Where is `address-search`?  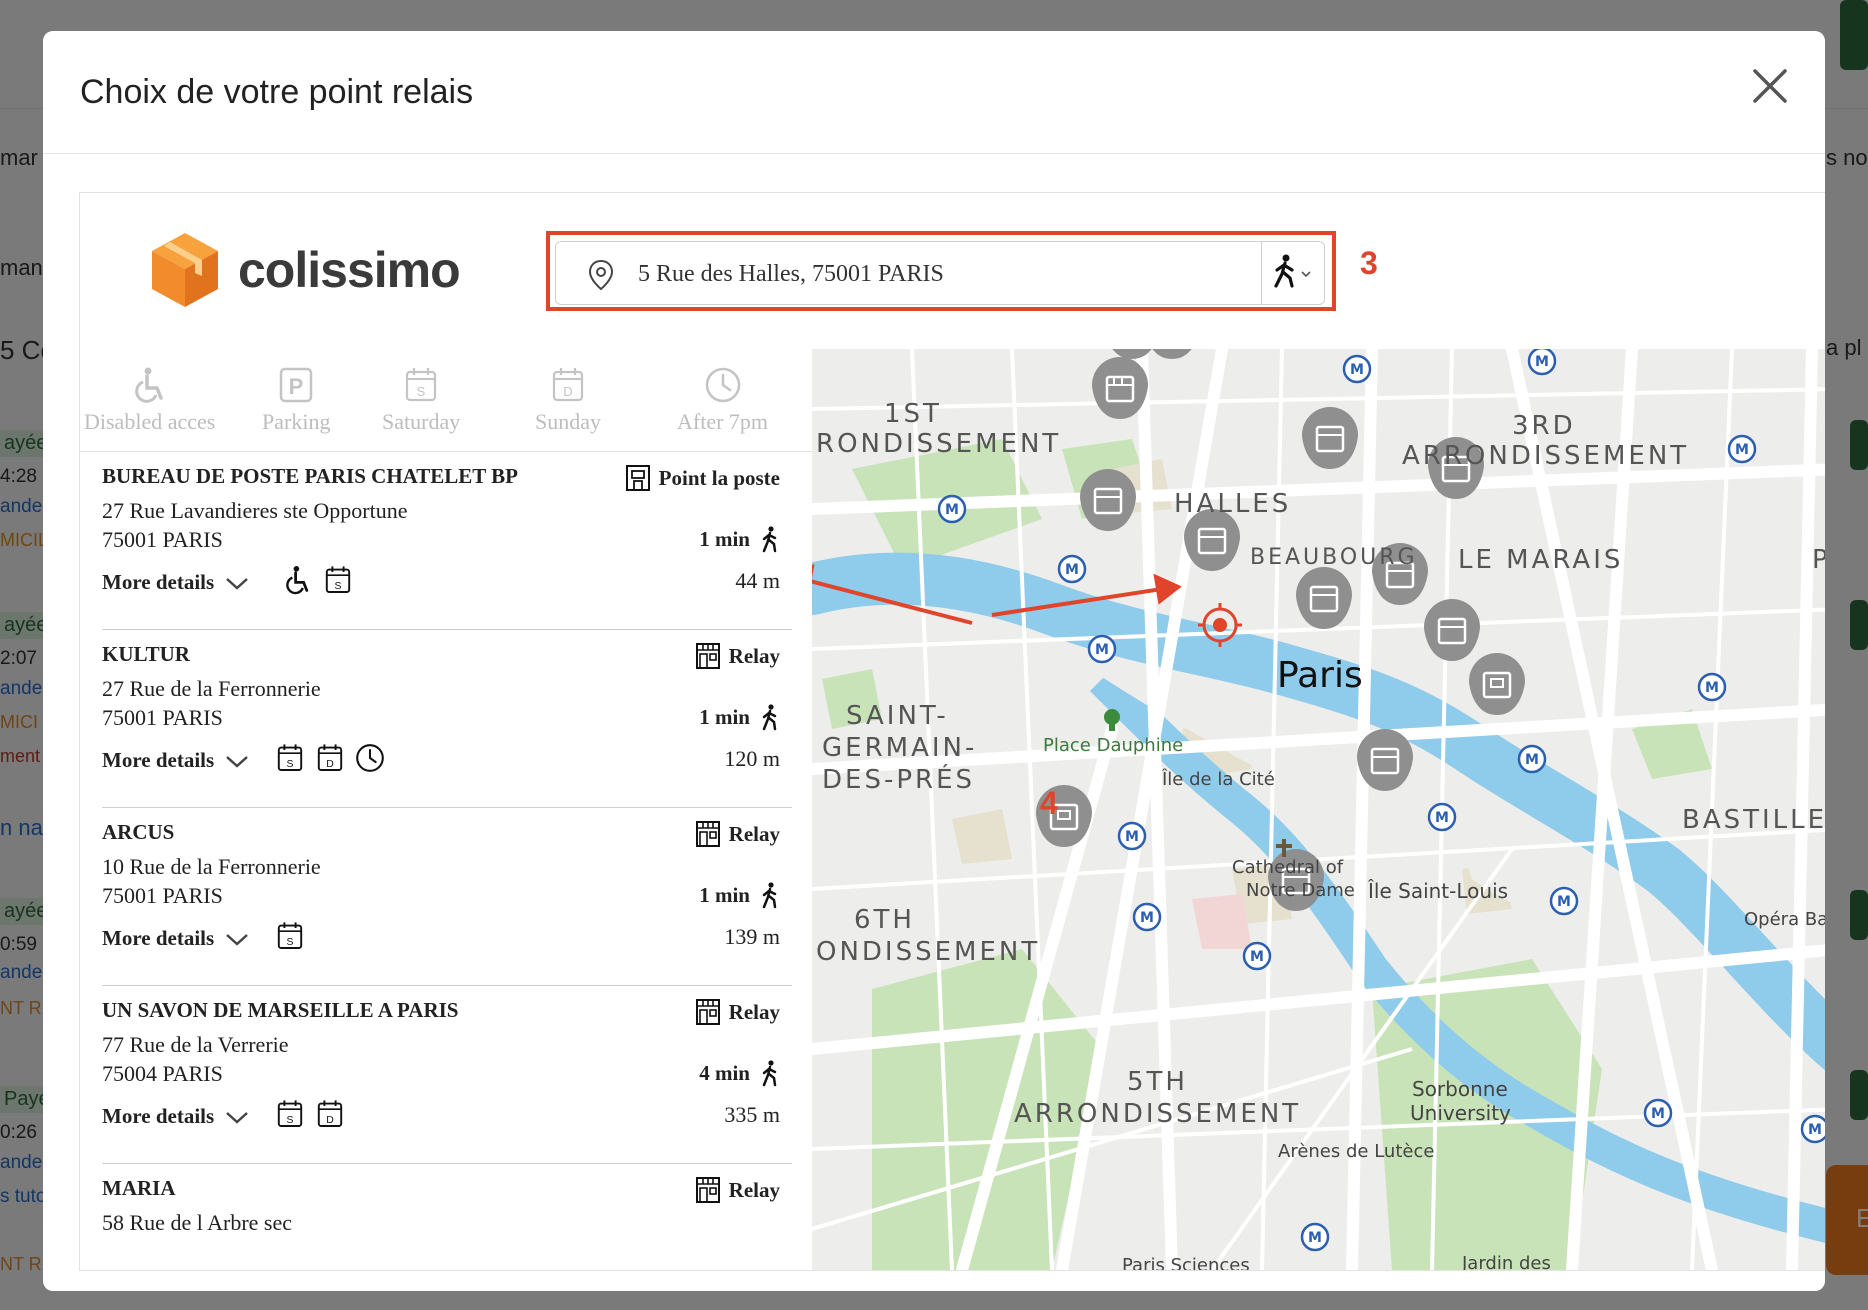 address-search is located at coordinates (940, 273).